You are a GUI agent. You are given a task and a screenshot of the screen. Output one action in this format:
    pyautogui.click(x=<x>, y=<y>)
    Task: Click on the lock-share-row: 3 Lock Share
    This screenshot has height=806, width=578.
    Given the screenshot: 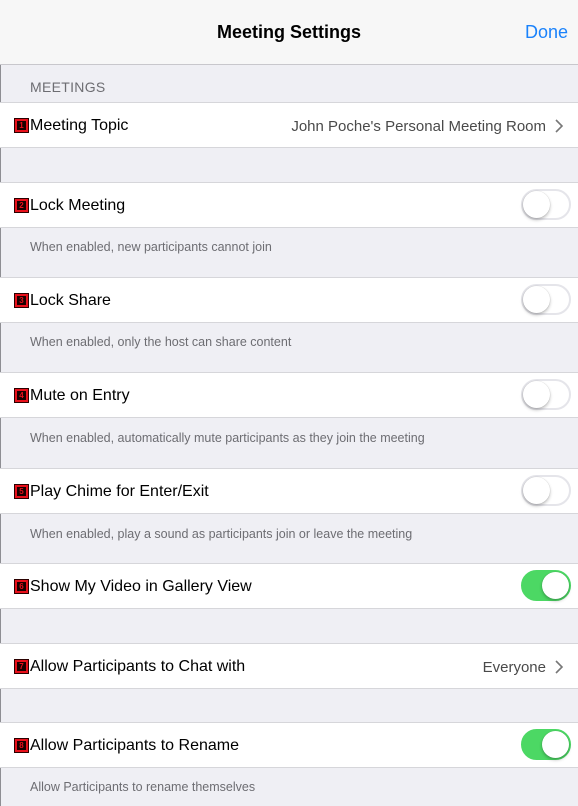 What is the action you would take?
    pyautogui.click(x=289, y=300)
    